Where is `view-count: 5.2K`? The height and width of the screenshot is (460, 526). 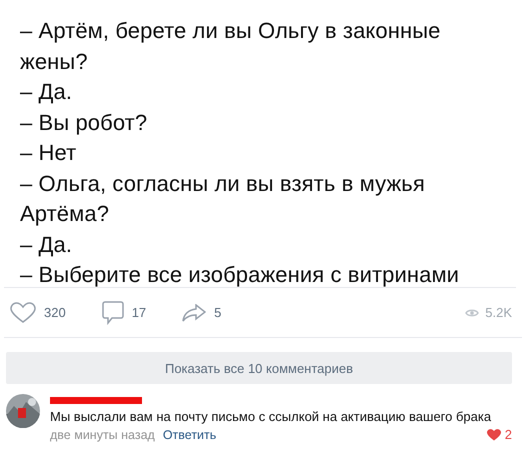
view-count: 5.2K is located at coordinates (498, 312).